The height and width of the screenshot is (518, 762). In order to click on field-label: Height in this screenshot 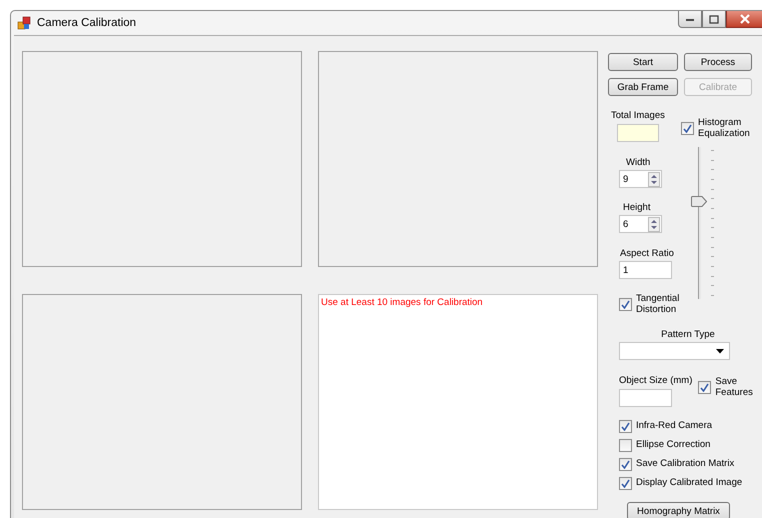, I will do `click(636, 207)`.